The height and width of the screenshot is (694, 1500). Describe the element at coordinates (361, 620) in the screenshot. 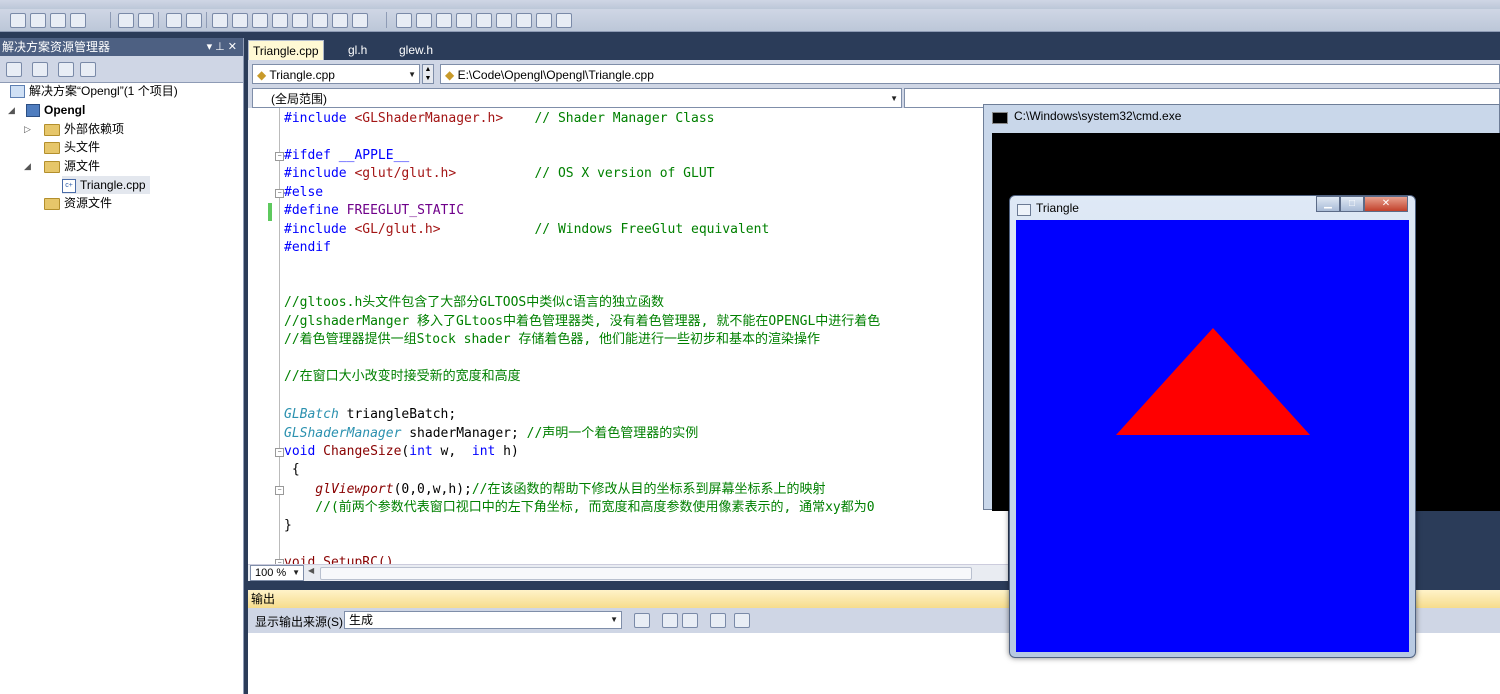

I see `output-source-value: 生成` at that location.